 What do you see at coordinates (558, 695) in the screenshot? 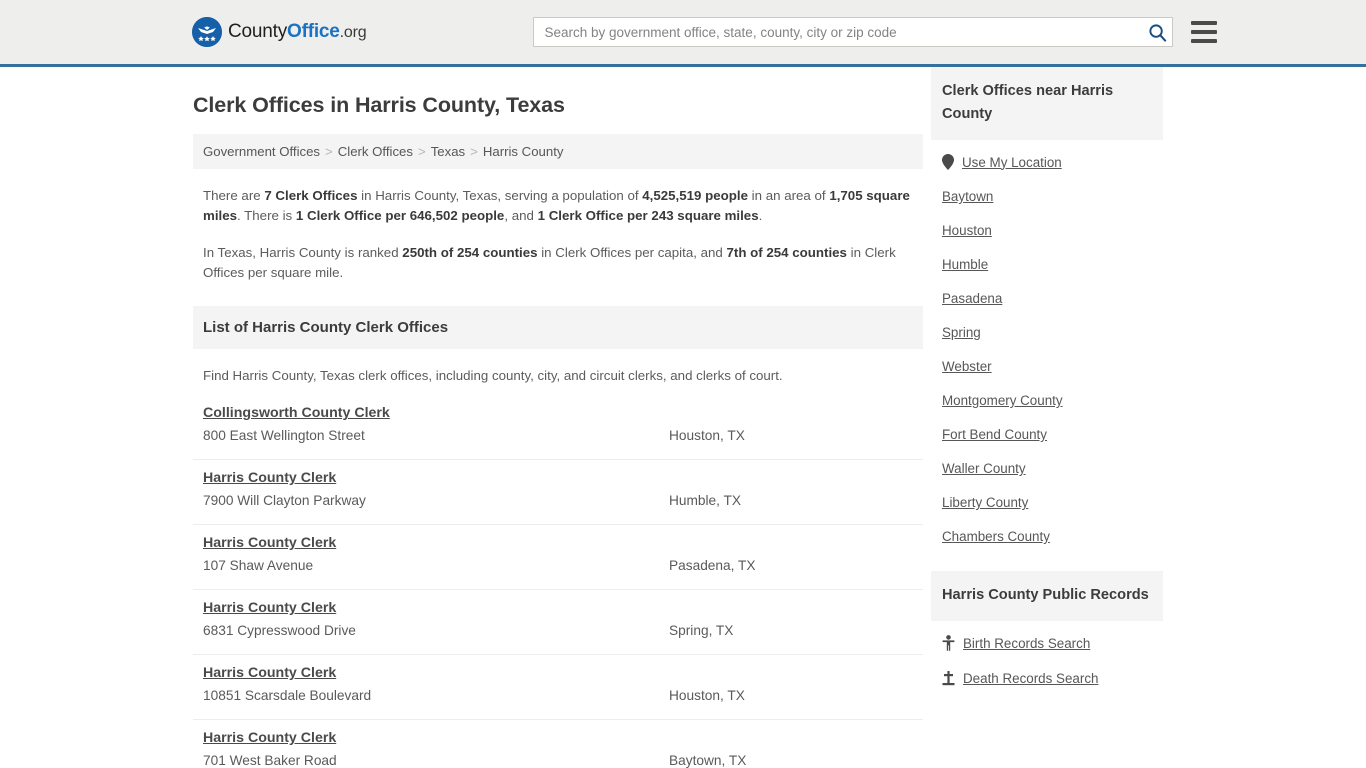
I see `office-details: 10851 Scarsdale Boulevard Houston, TX` at bounding box center [558, 695].